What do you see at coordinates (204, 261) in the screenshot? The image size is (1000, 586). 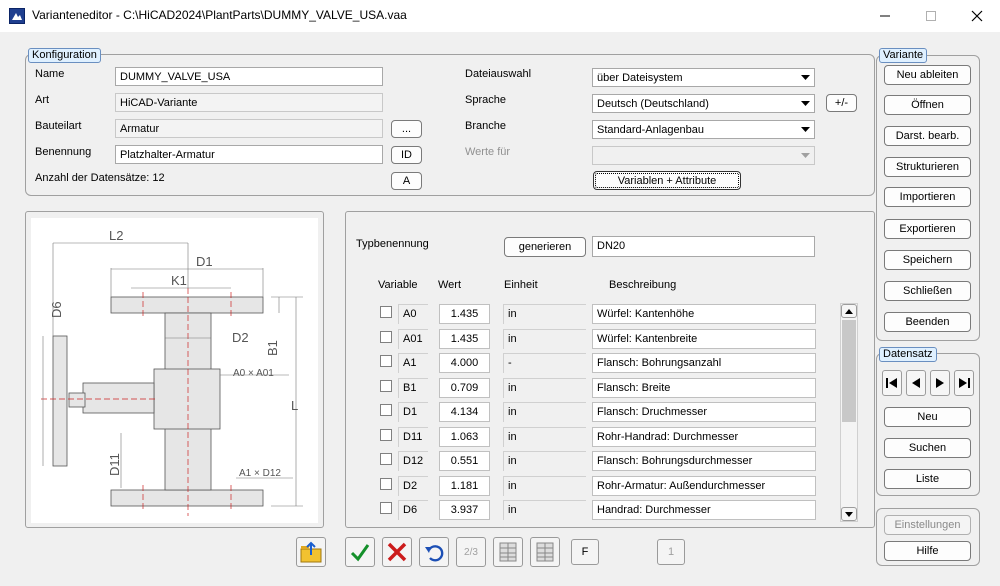 I see `dim-d1: D1` at bounding box center [204, 261].